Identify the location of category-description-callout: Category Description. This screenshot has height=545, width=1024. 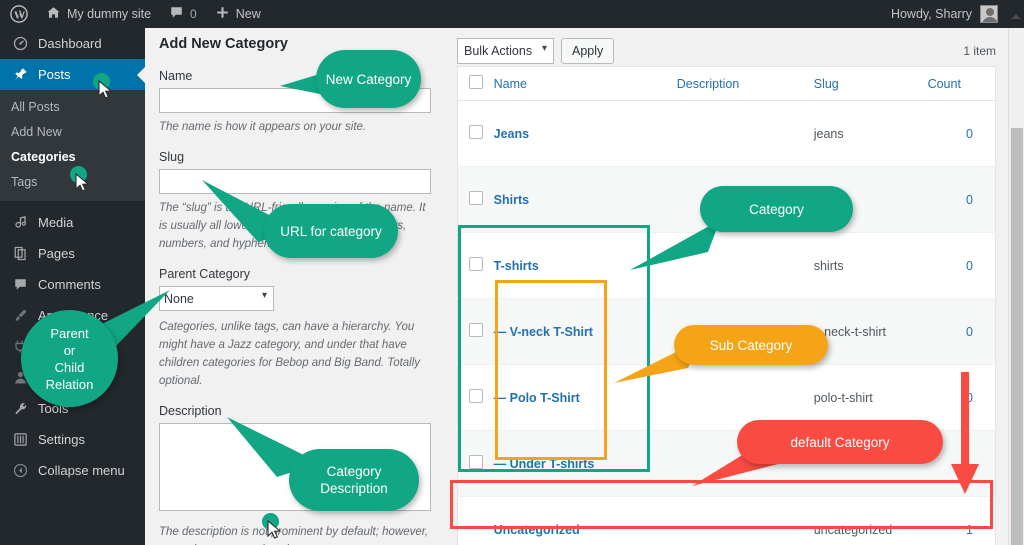
(354, 480).